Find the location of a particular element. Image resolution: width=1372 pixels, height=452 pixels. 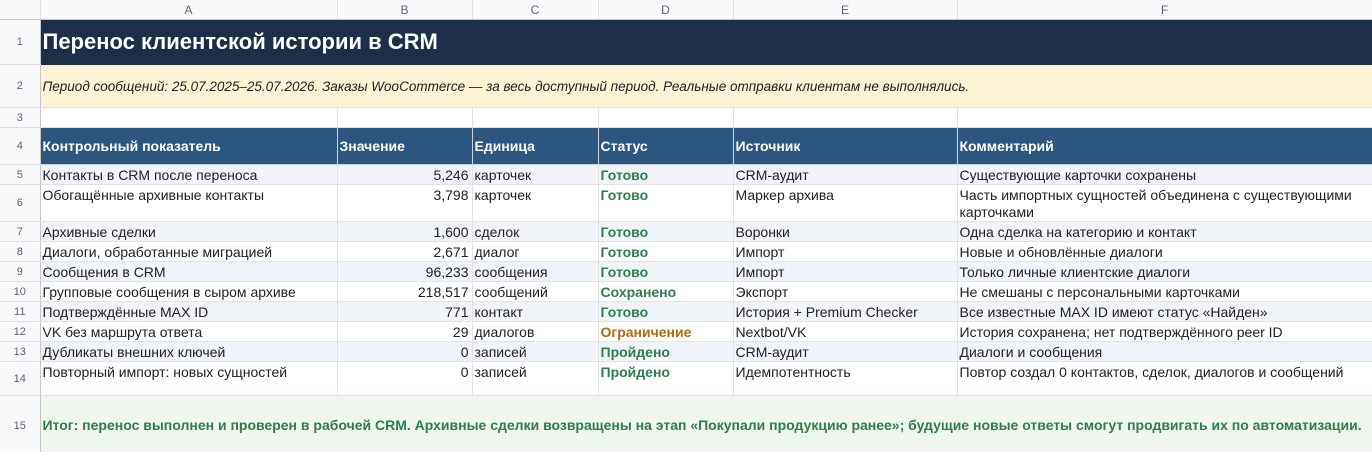

row-number: 15 is located at coordinates (20, 423).